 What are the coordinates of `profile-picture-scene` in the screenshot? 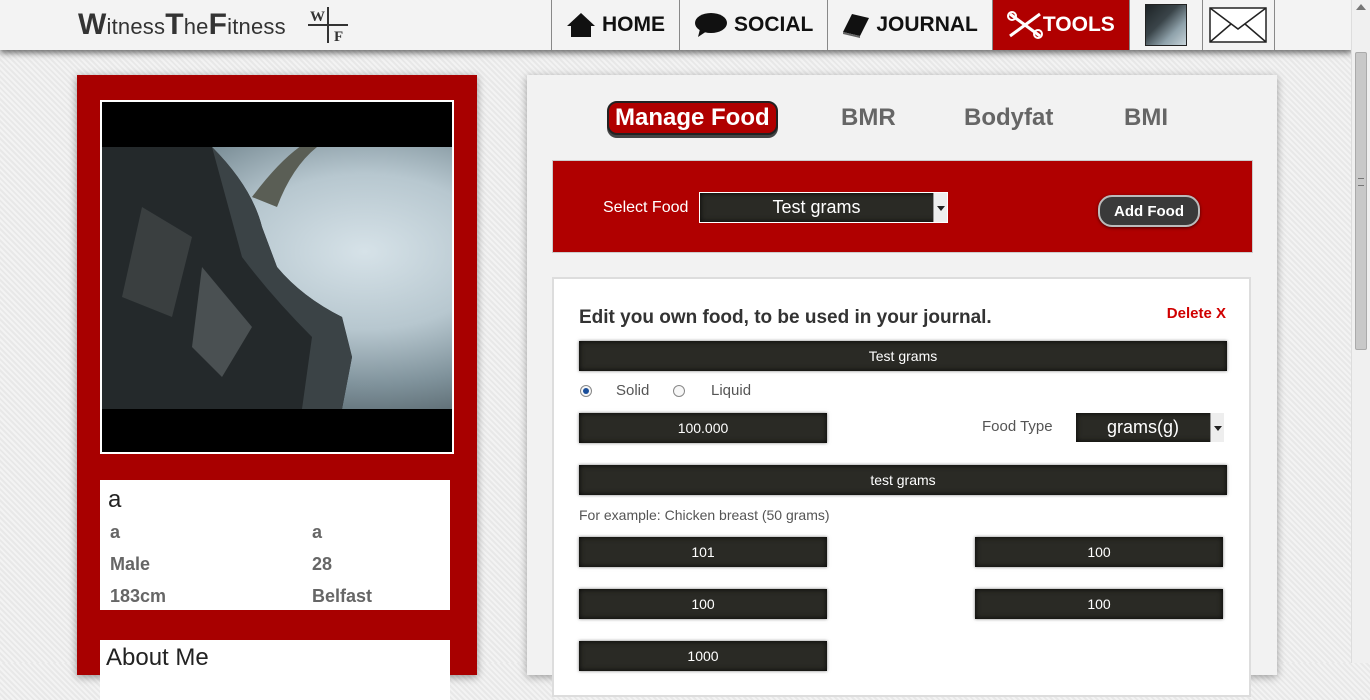 It's located at (277, 275).